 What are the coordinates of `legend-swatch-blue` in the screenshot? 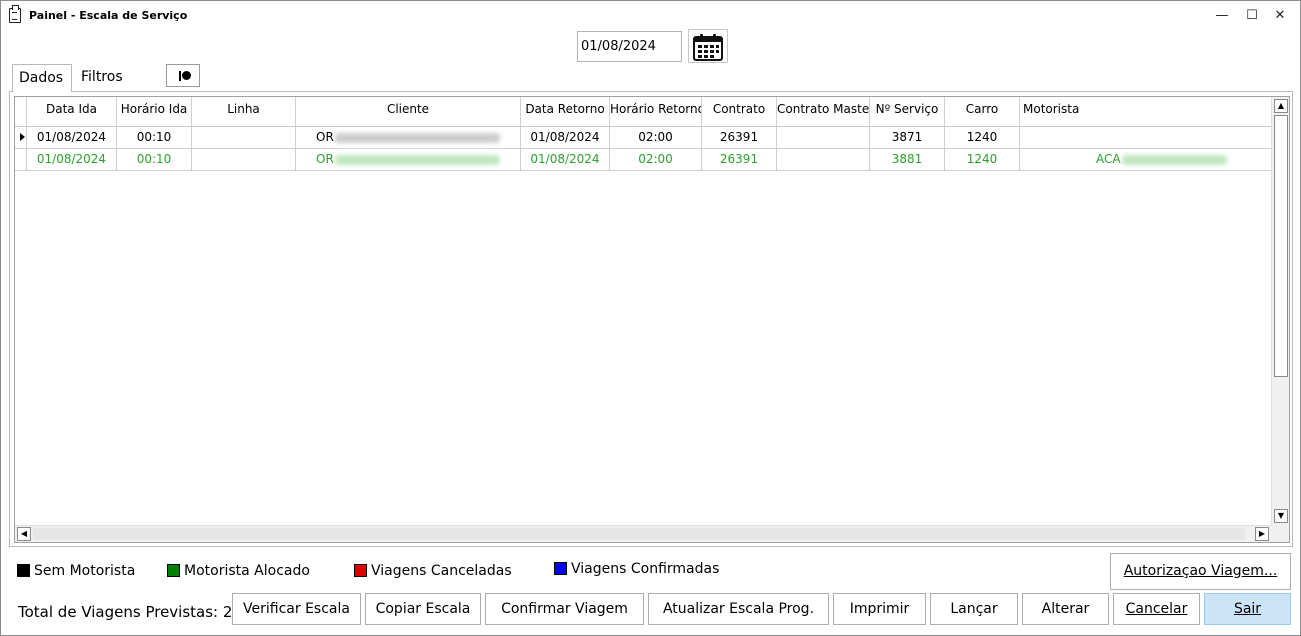 It's located at (560, 568).